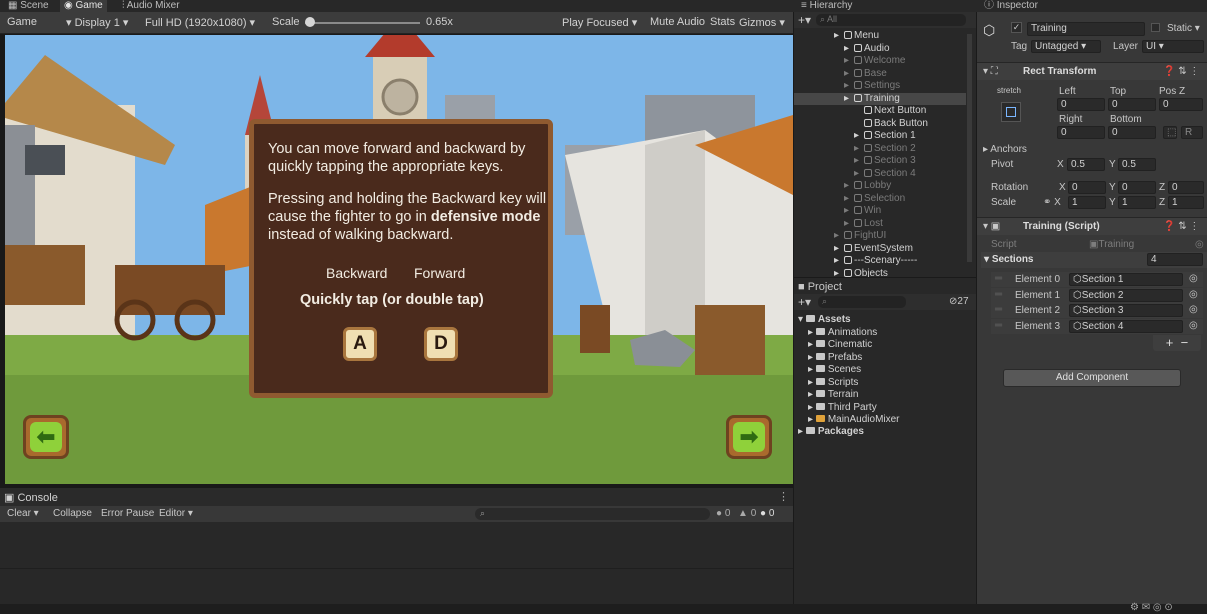 Image resolution: width=1207 pixels, height=614 pixels. Describe the element at coordinates (31, 497) in the screenshot. I see `console-tab: ▣ Console` at that location.